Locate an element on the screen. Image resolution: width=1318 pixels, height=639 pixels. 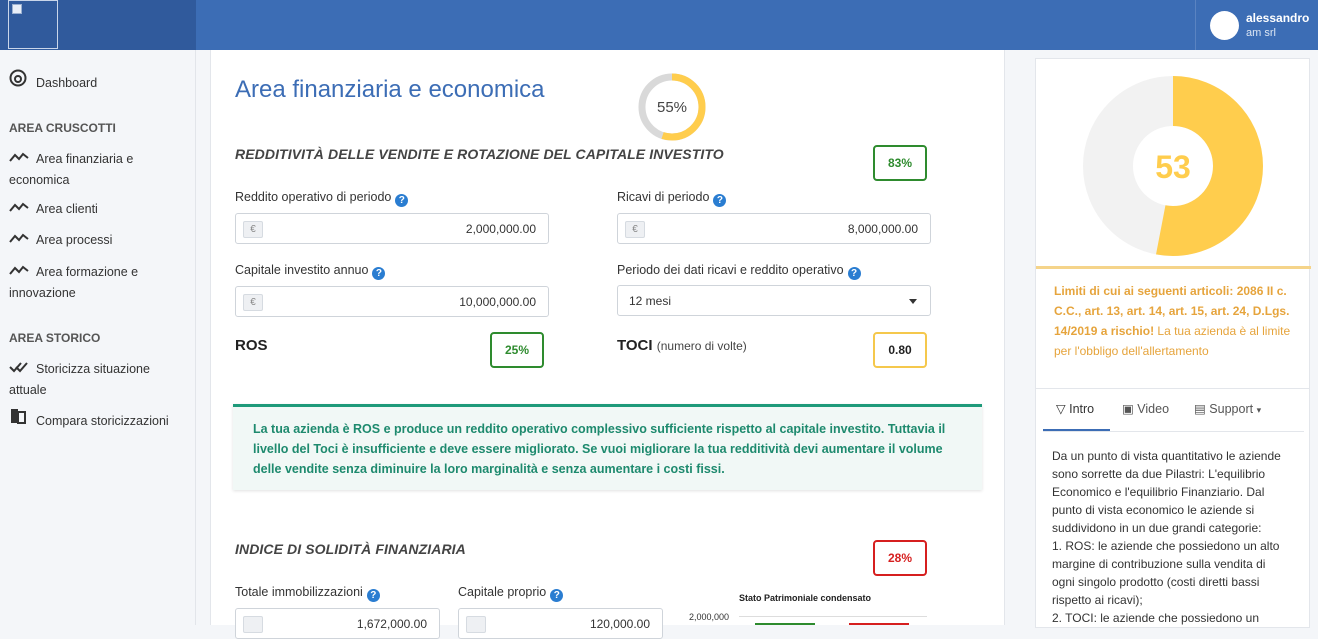
user-name: alessandro is located at coordinates (1278, 18).